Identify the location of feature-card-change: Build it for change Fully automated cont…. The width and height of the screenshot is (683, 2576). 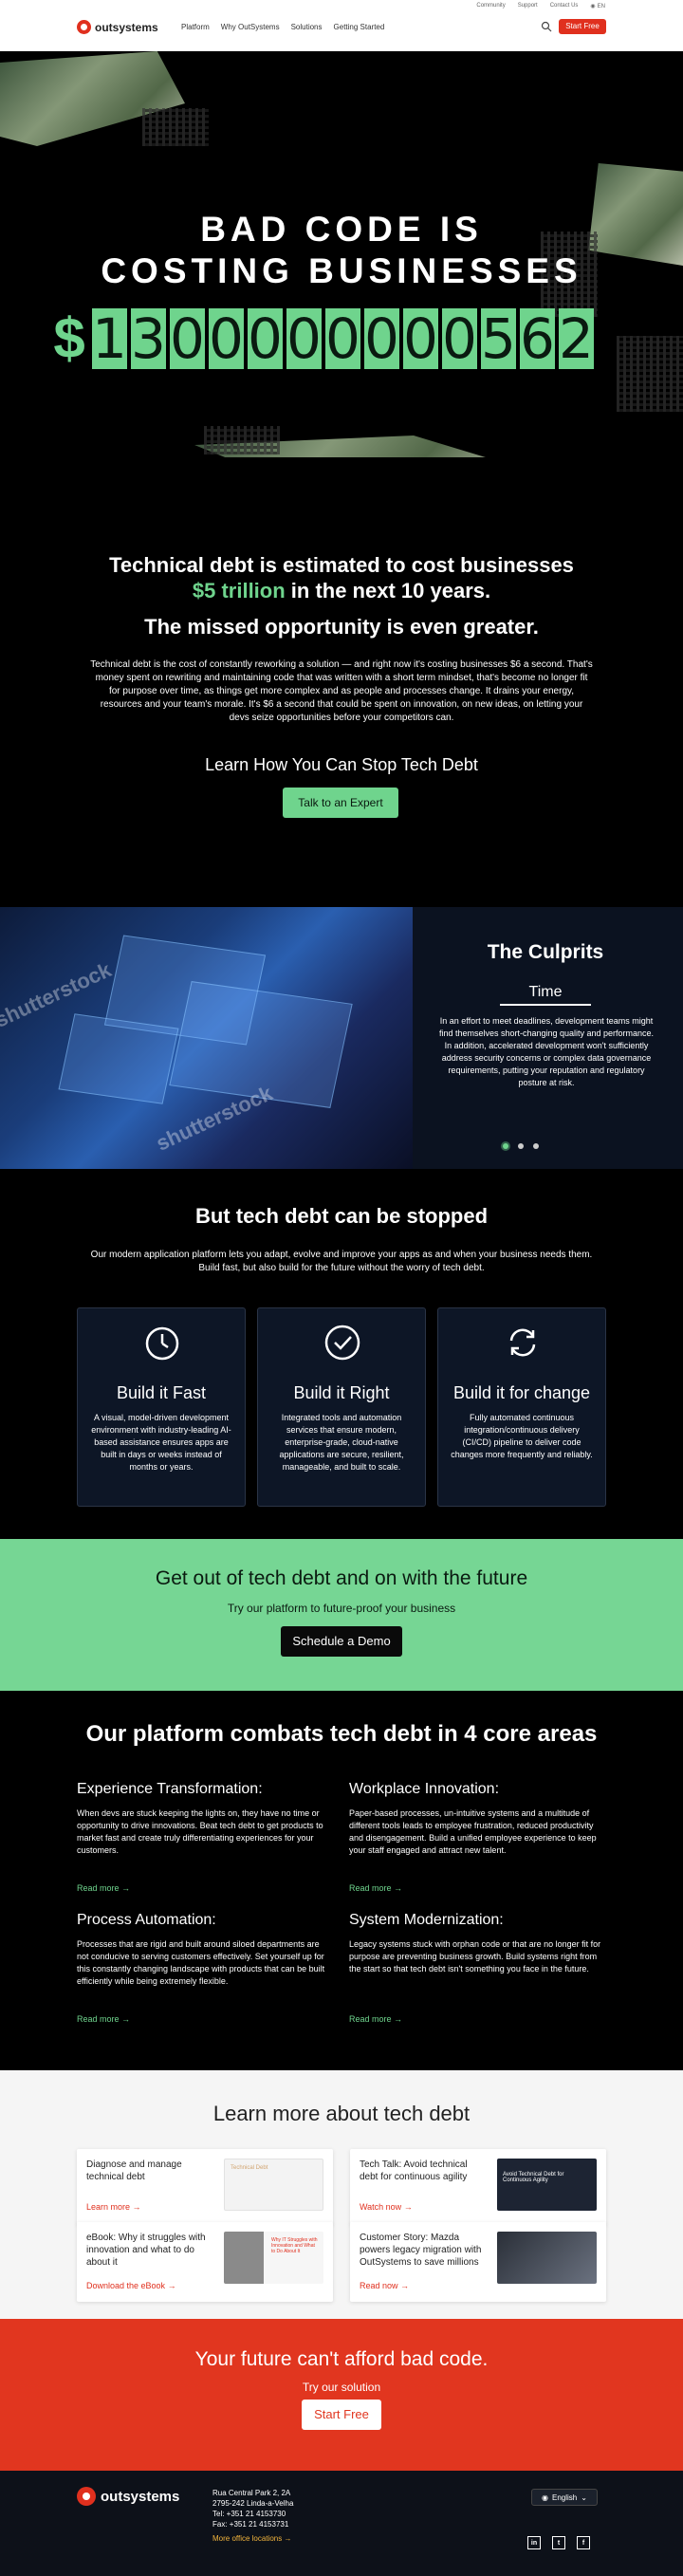
(521, 1407).